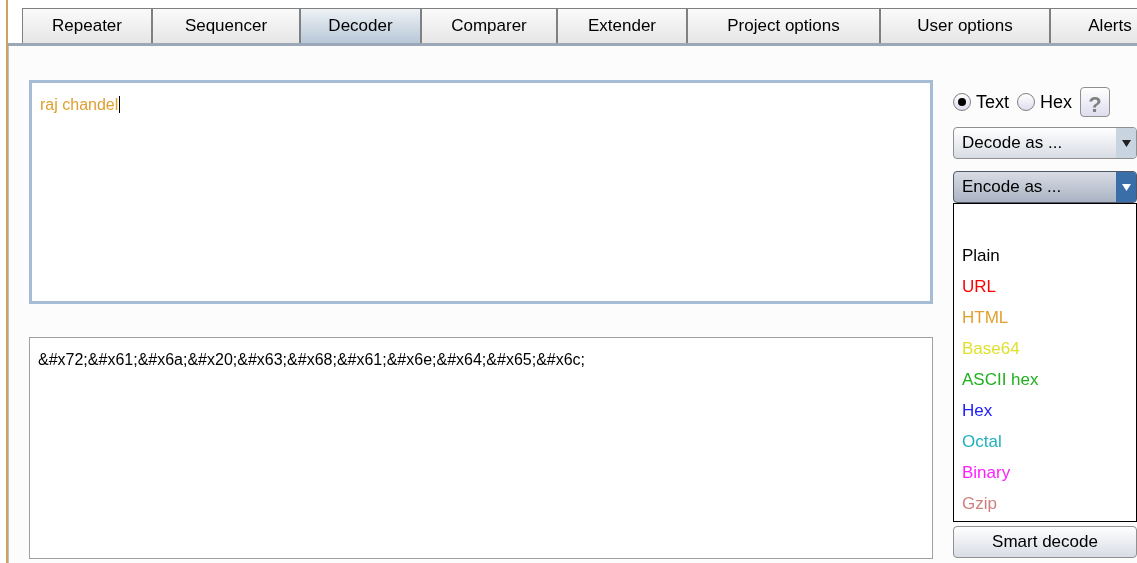  Describe the element at coordinates (1045, 410) in the screenshot. I see `dropdown-option: Hex` at that location.